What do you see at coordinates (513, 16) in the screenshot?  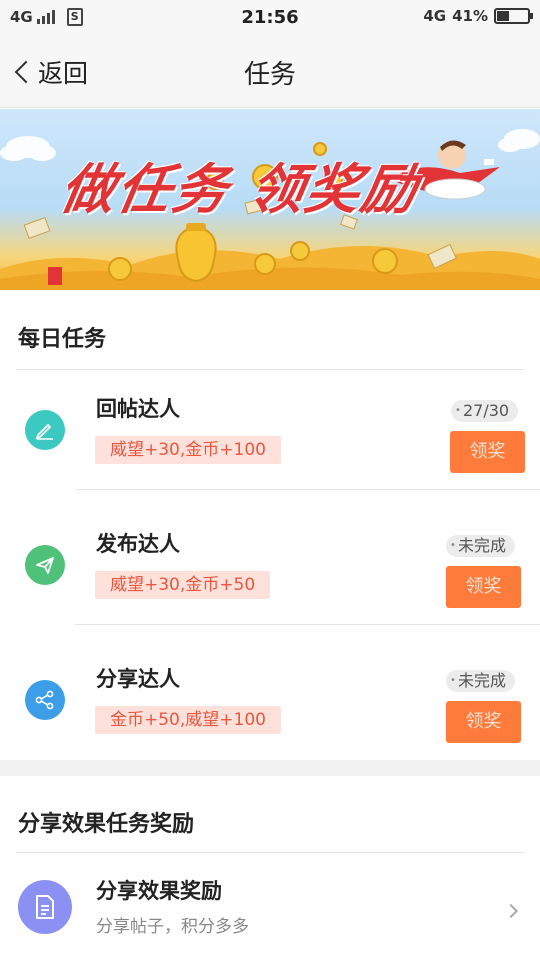 I see `battery-icon` at bounding box center [513, 16].